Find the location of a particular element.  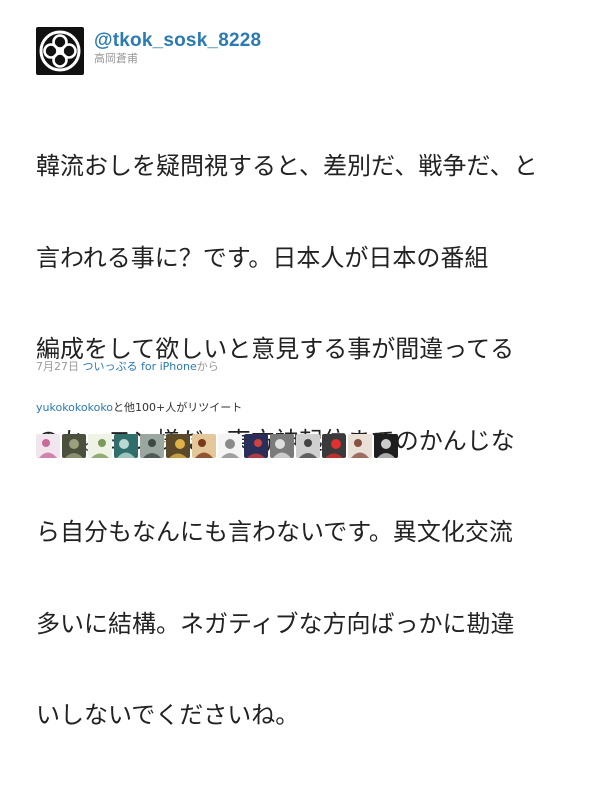

full-name: 高岡蒼甫 is located at coordinates (116, 58).